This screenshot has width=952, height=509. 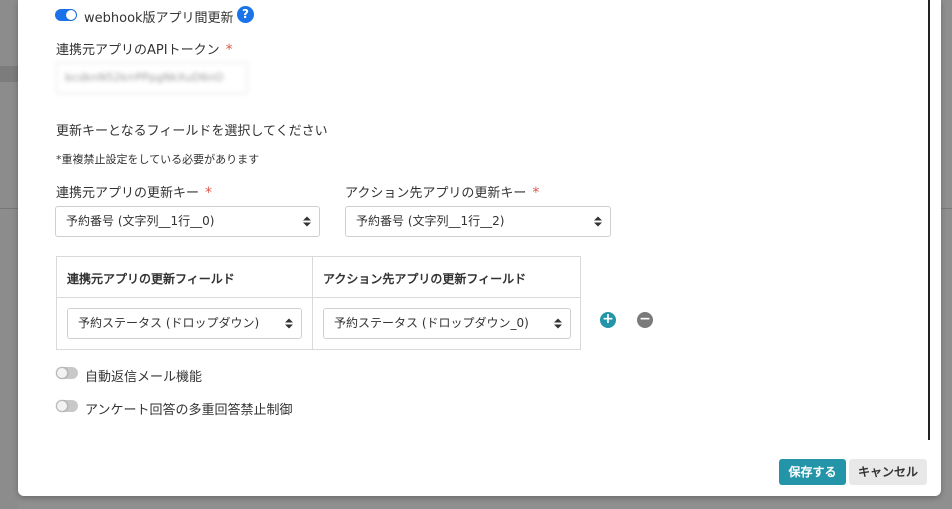 I want to click on table-header-target: アクション先アプリの更新フィールド, so click(x=425, y=279).